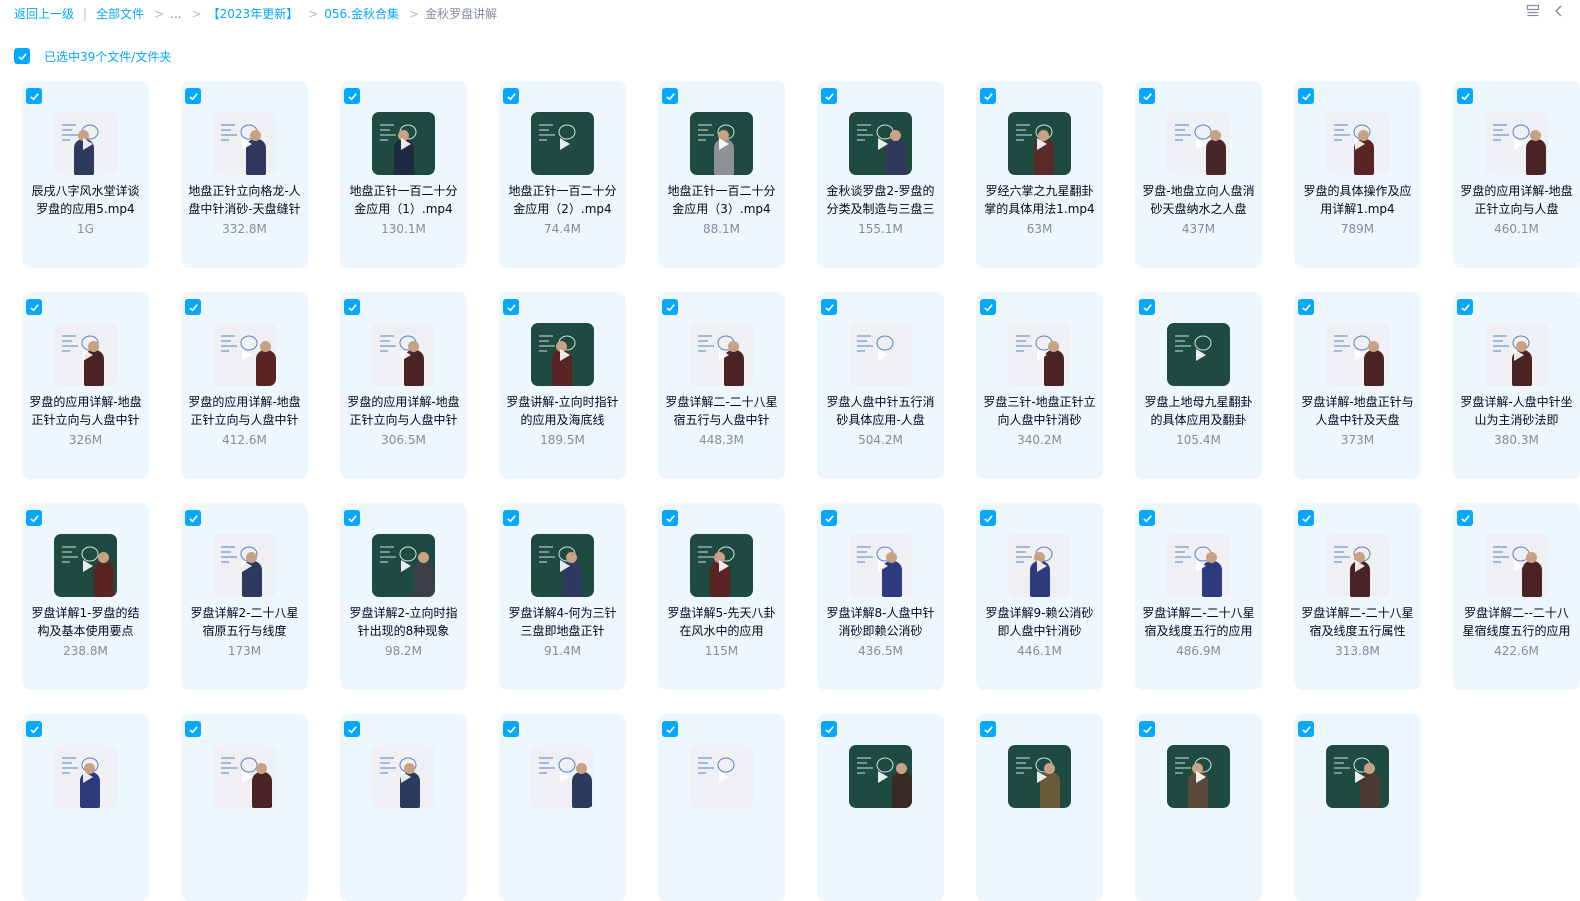  I want to click on breadcrumb-folder-056: 056.金秋合集, so click(361, 13).